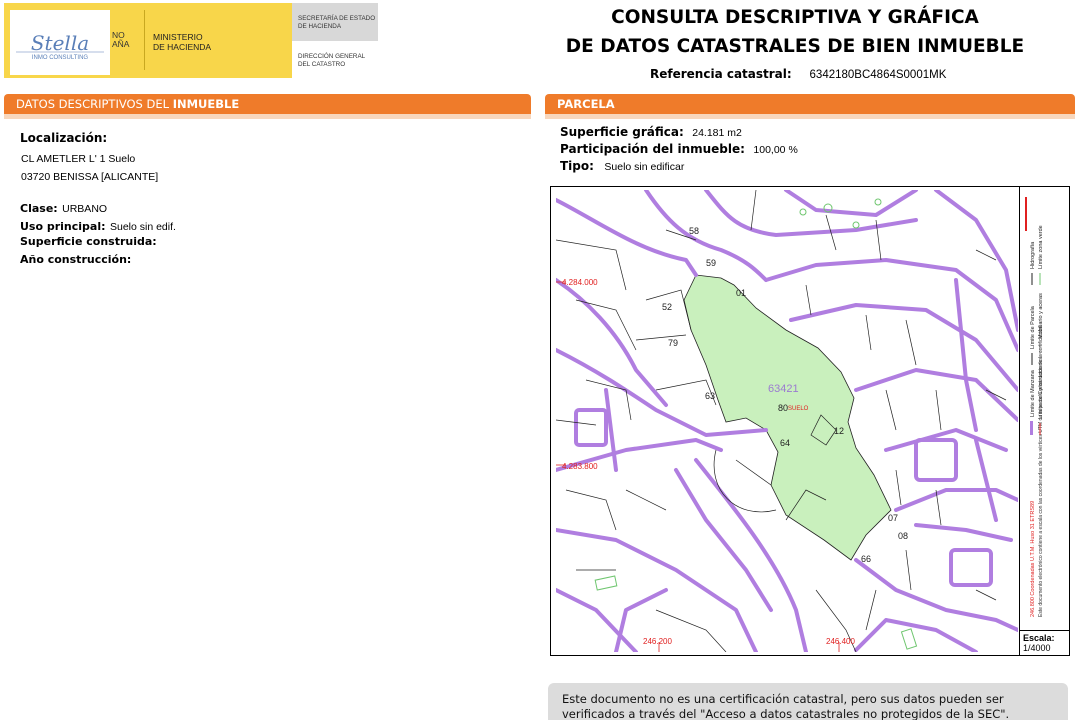  What do you see at coordinates (182, 42) in the screenshot?
I see `ministerio-label: MINISTERIO DE HACIENDA` at bounding box center [182, 42].